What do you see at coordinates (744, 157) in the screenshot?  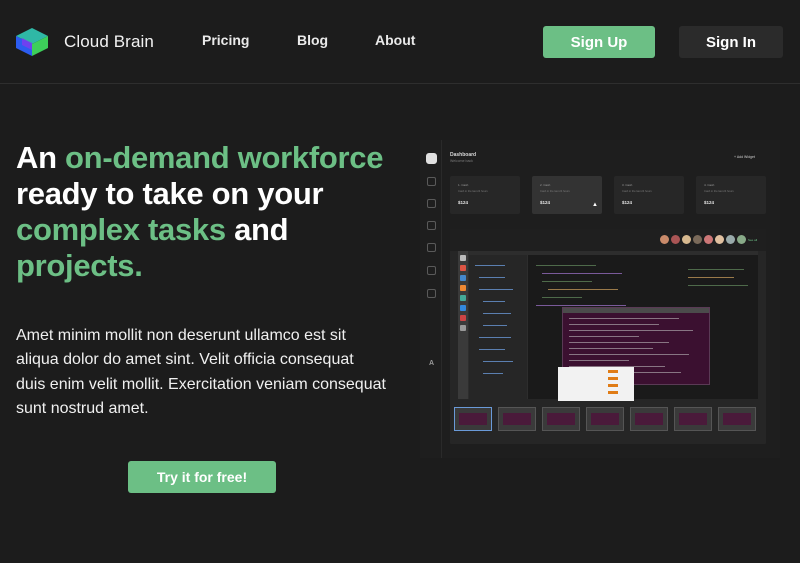 I see `add-widget-link: + Add Widget` at bounding box center [744, 157].